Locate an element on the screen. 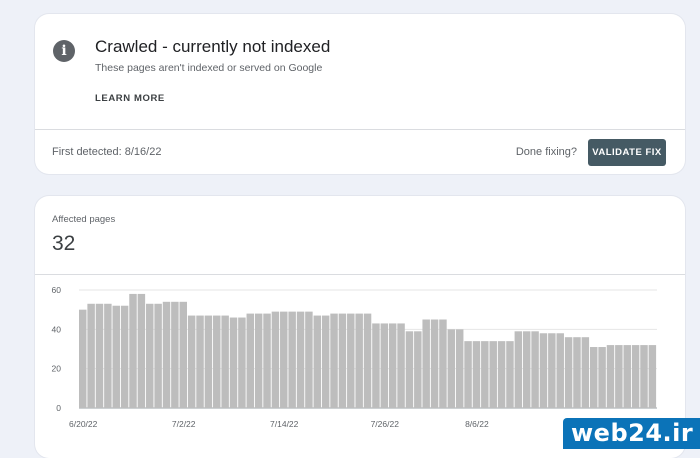 The image size is (700, 458). first-detected-text: First detected: 8/16/22 is located at coordinates (107, 152).